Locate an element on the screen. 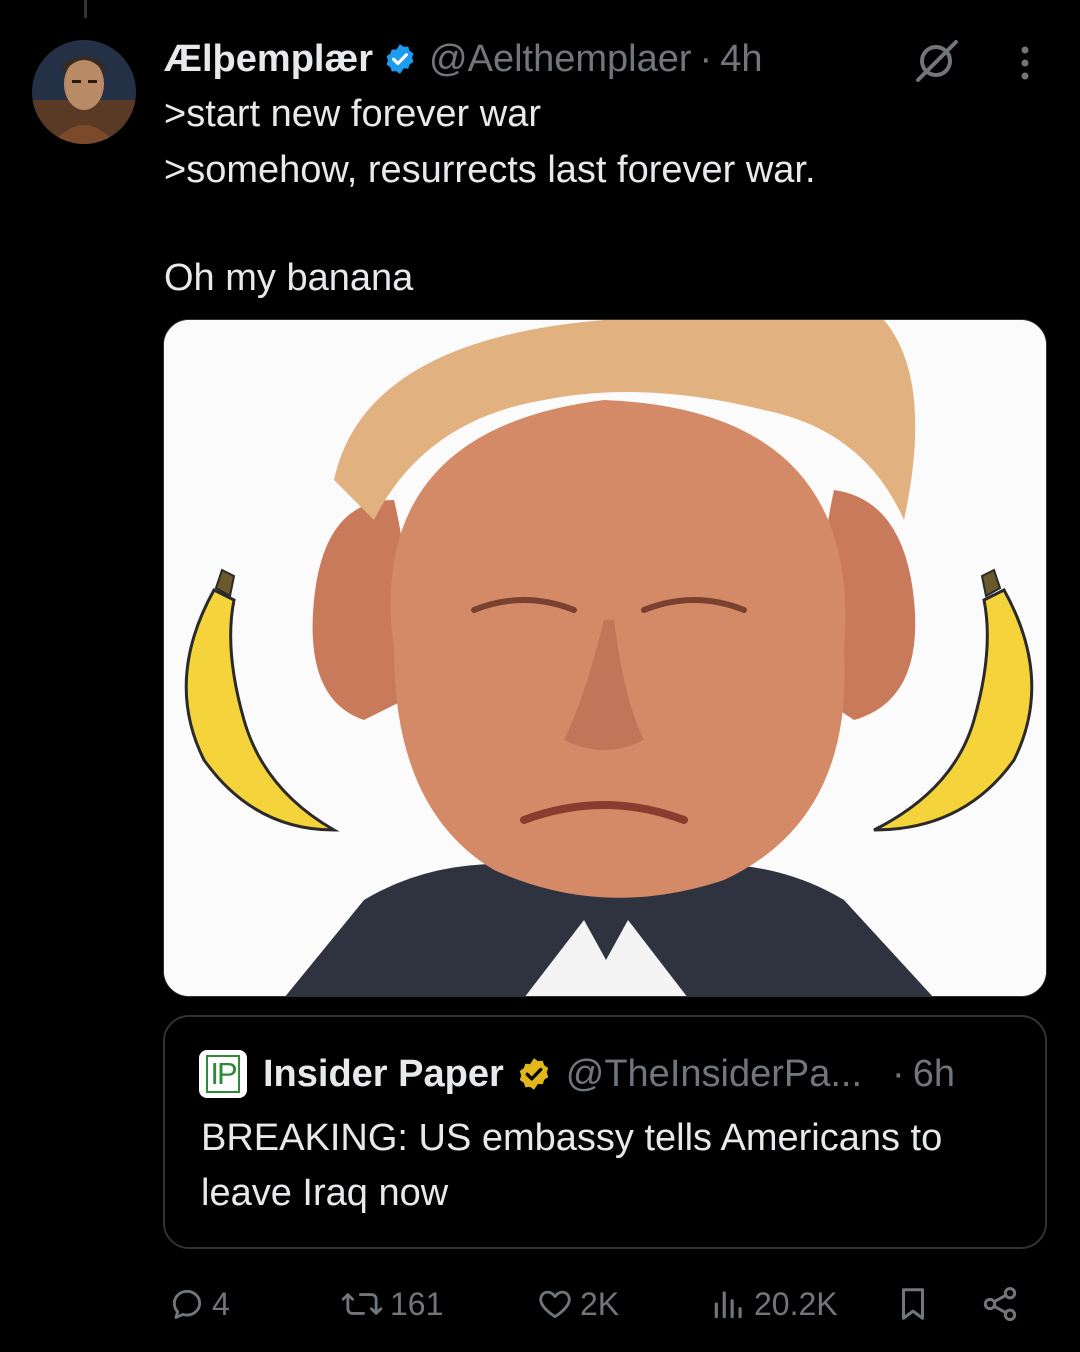 This screenshot has width=1080, height=1352. tweet-header: Ælþemplær @Aelthemplaer · 4h is located at coordinates (463, 59).